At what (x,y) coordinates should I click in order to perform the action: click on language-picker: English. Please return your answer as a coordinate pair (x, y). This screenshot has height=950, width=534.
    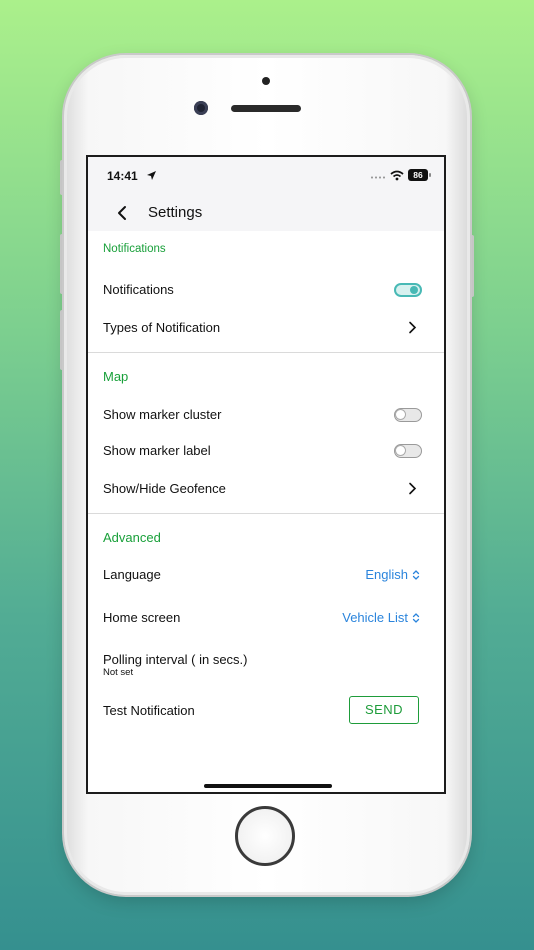
    Looking at the image, I should click on (392, 574).